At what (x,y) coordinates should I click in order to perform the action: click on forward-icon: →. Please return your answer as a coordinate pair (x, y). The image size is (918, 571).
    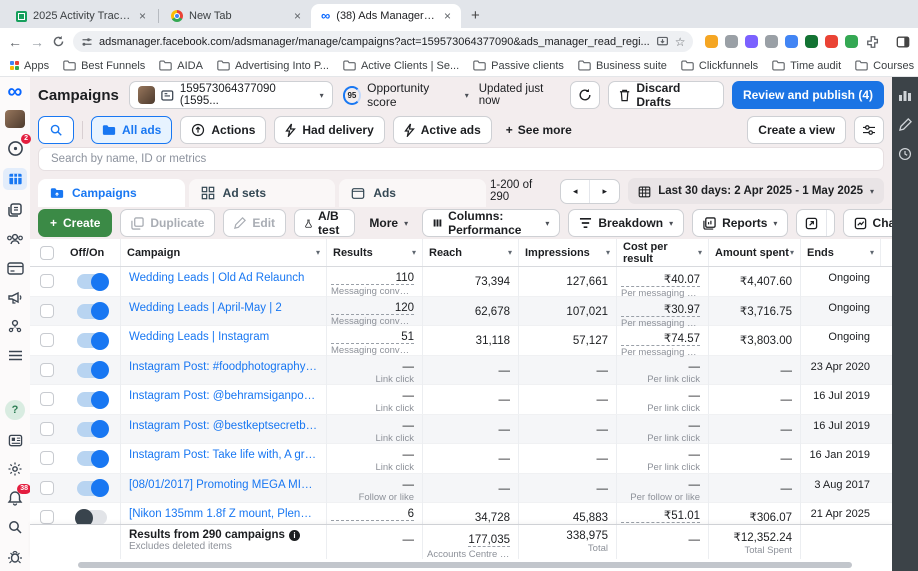
    Looking at the image, I should click on (37, 42).